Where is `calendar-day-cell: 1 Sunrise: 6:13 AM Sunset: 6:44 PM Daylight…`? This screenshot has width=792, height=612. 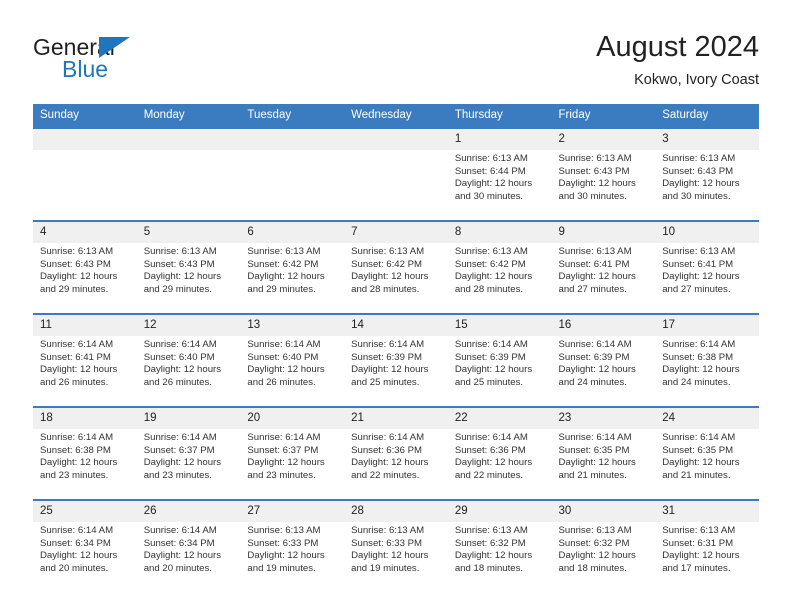 calendar-day-cell: 1 Sunrise: 6:13 AM Sunset: 6:44 PM Daylight… is located at coordinates (499, 174).